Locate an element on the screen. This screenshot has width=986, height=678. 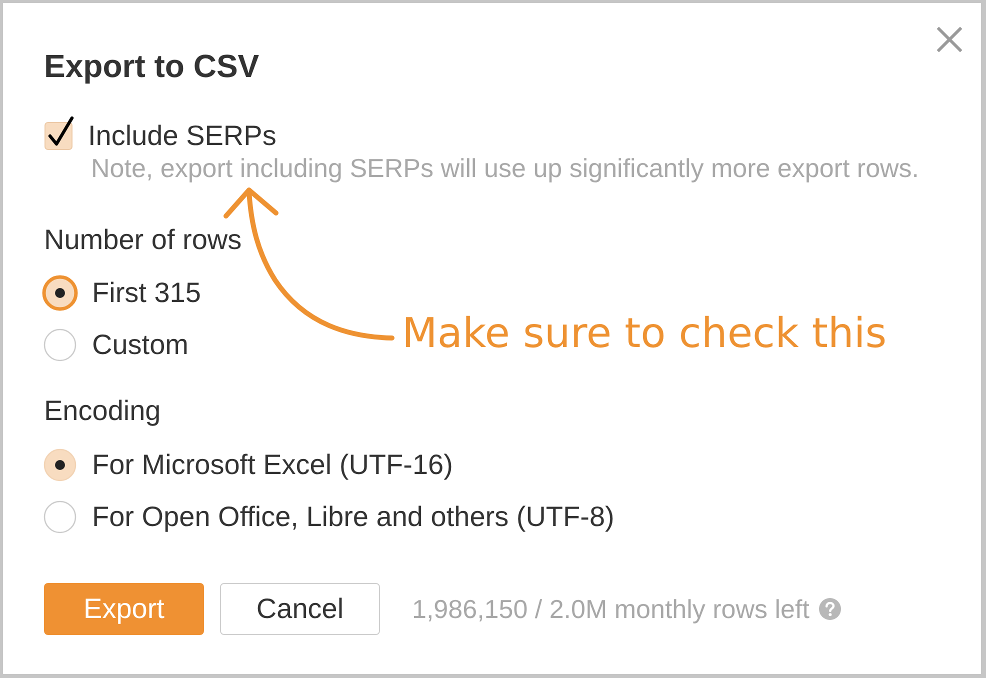
checkbox-label: Include SERPs is located at coordinates (182, 136).